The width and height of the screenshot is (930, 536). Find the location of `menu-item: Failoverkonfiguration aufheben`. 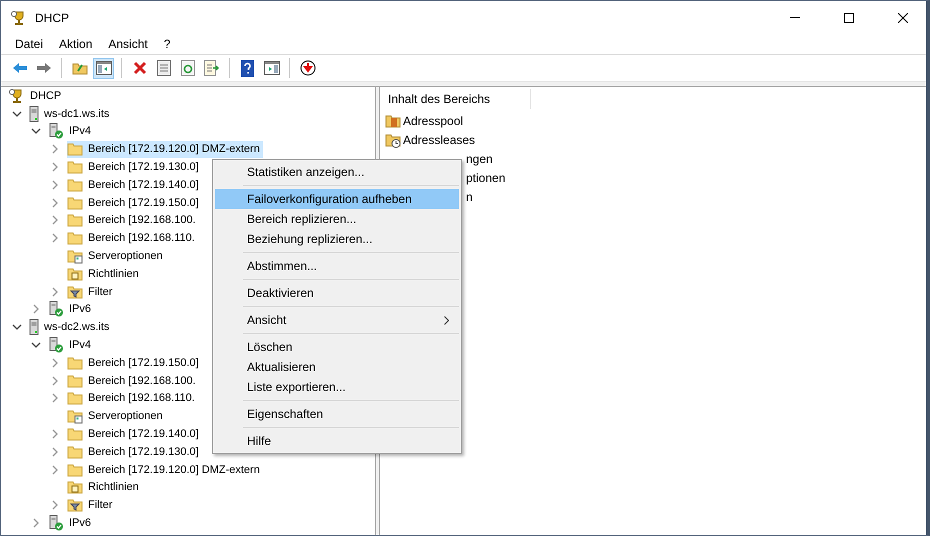

menu-item: Failoverkonfiguration aufheben is located at coordinates (337, 199).